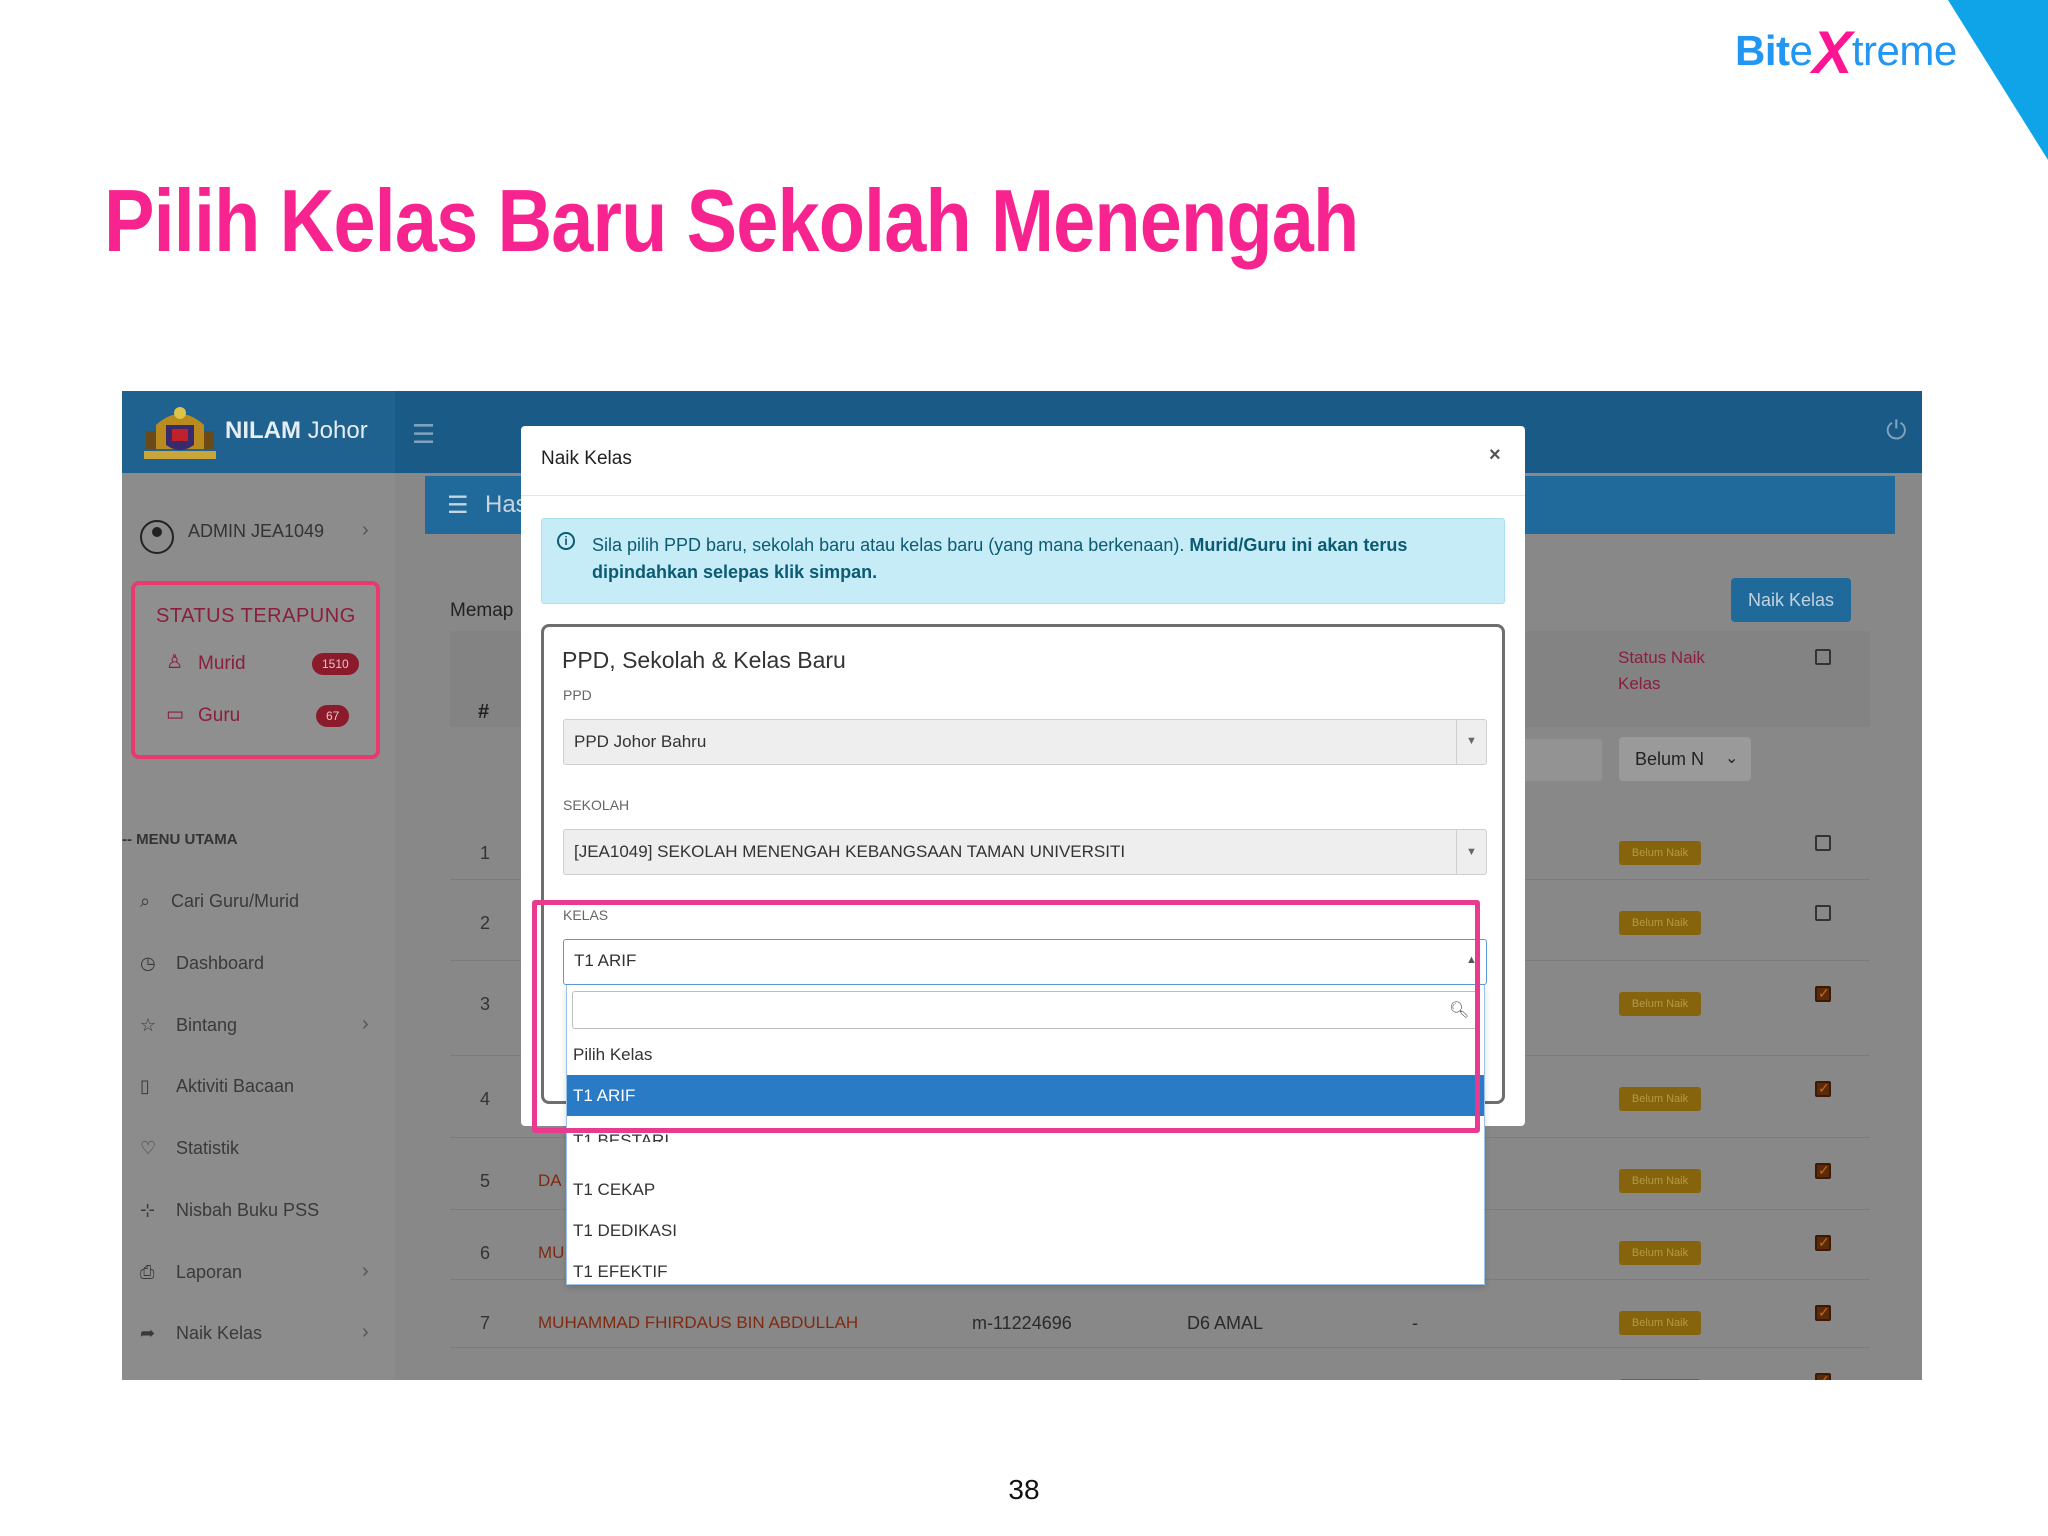 The width and height of the screenshot is (2048, 1536). What do you see at coordinates (1024, 1489) in the screenshot?
I see `page-number: 38` at bounding box center [1024, 1489].